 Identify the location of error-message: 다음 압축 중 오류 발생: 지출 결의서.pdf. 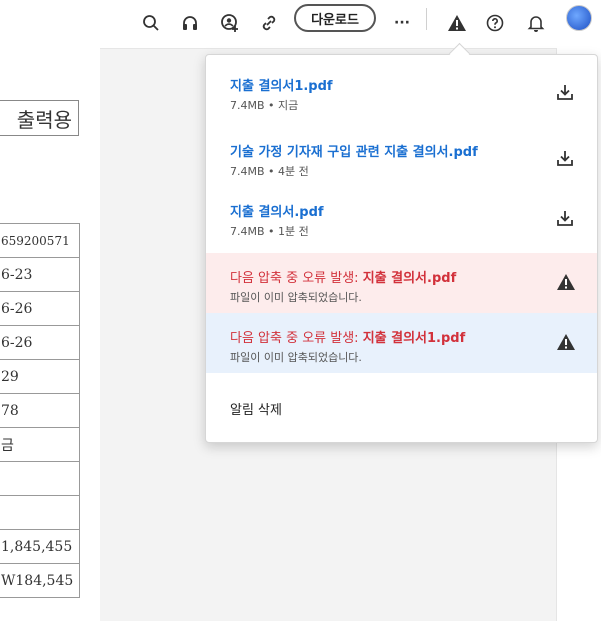
(343, 276).